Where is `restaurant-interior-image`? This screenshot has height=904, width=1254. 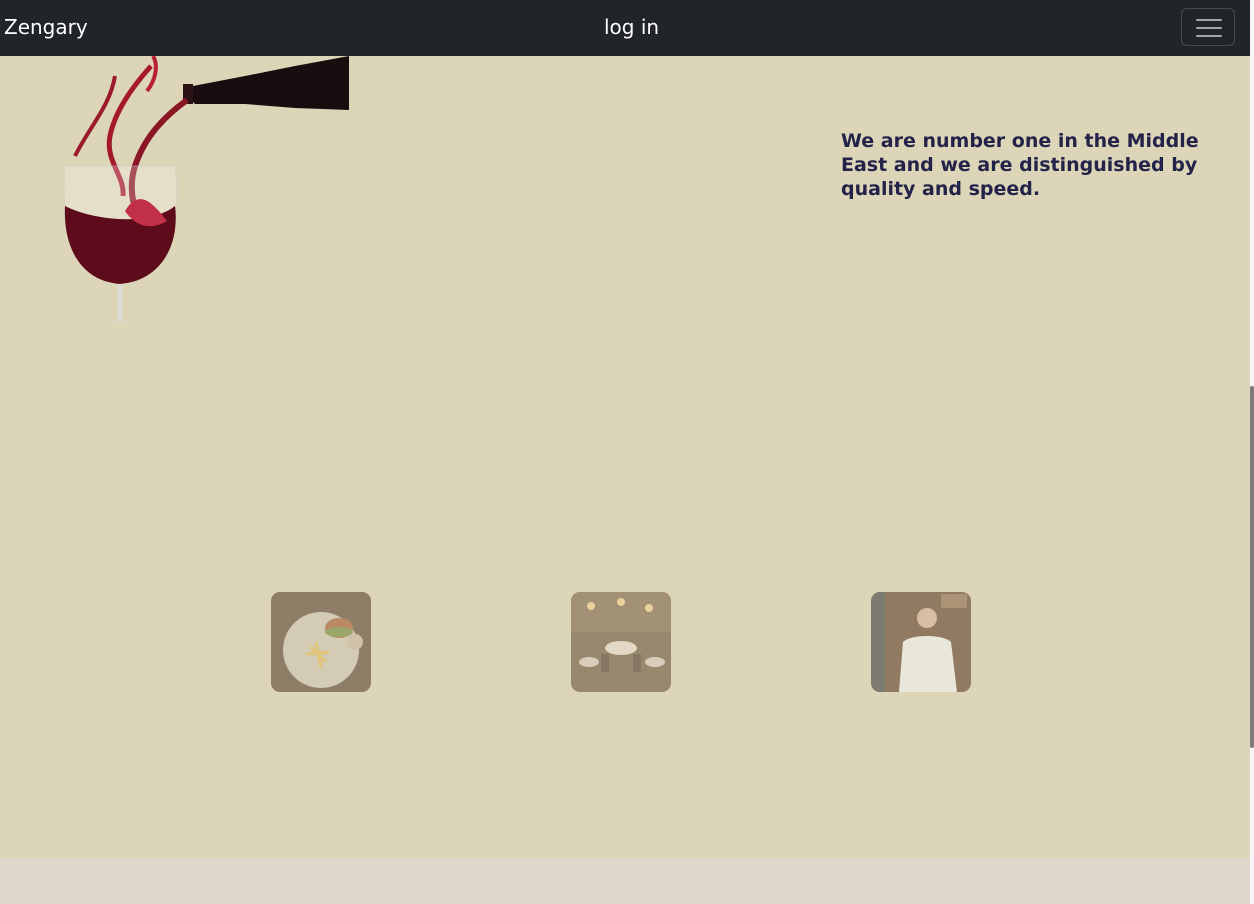 restaurant-interior-image is located at coordinates (621, 642).